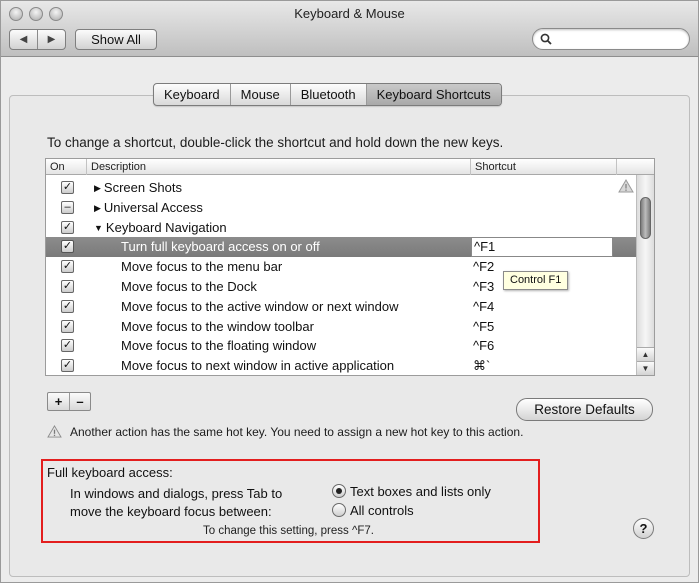 The height and width of the screenshot is (583, 699). I want to click on radio-label: All controls, so click(382, 510).